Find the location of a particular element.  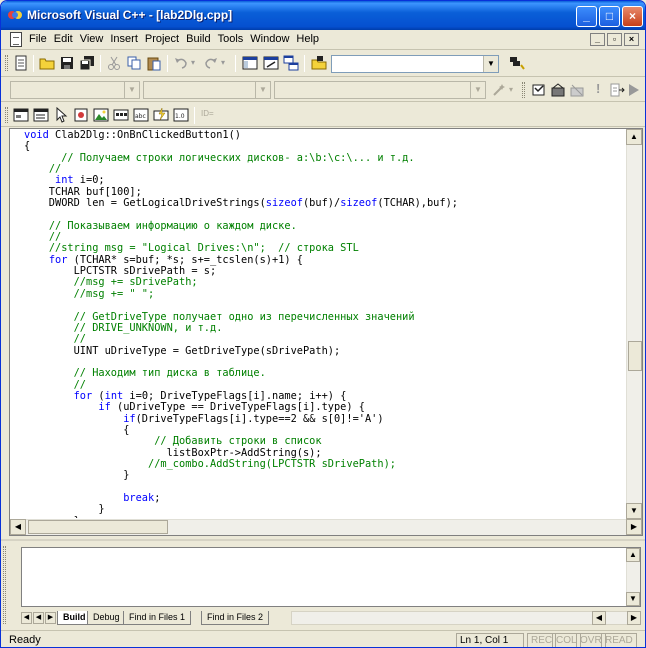

icon-resource-icon is located at coordinates (81, 115).